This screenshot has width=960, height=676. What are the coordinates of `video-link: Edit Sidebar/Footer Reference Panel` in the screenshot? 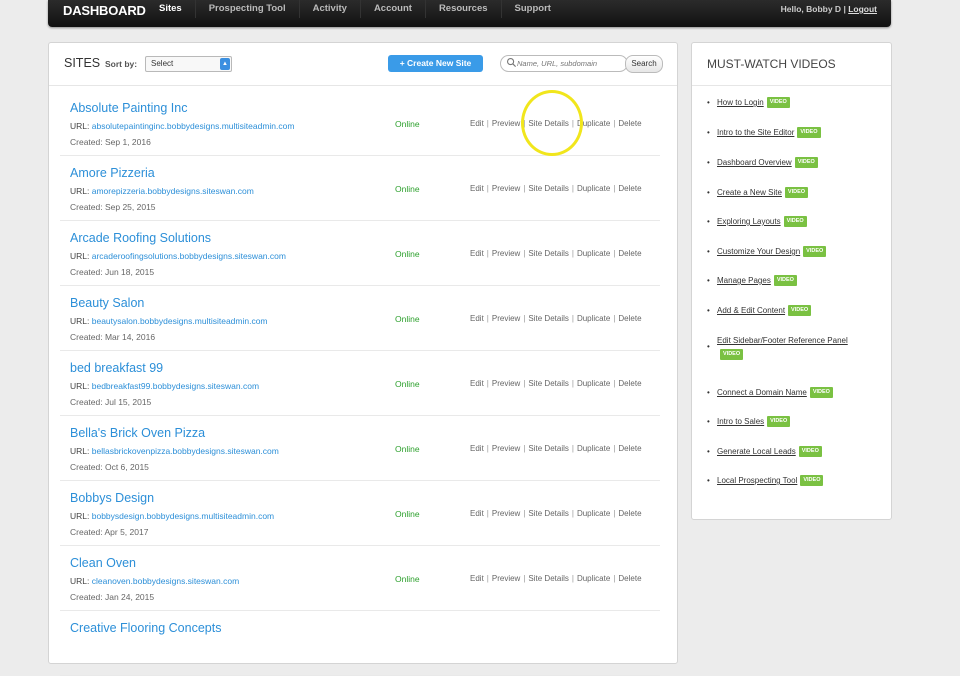 It's located at (782, 340).